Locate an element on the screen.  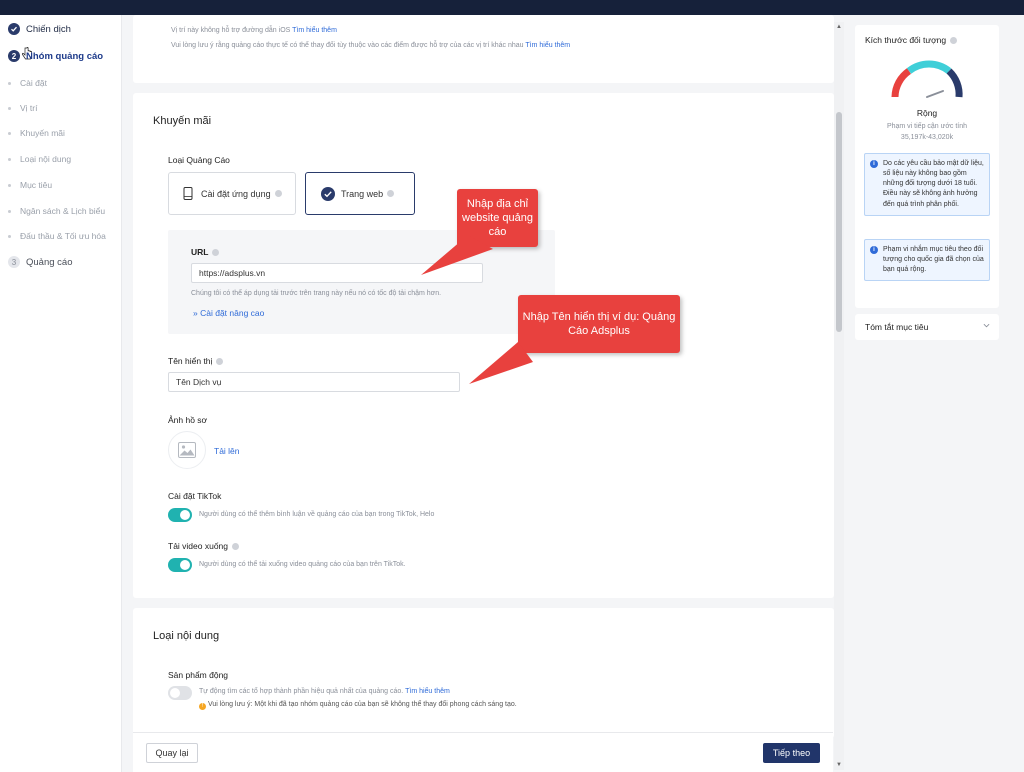
callout-name-pointer is located at coordinates (501, 363).